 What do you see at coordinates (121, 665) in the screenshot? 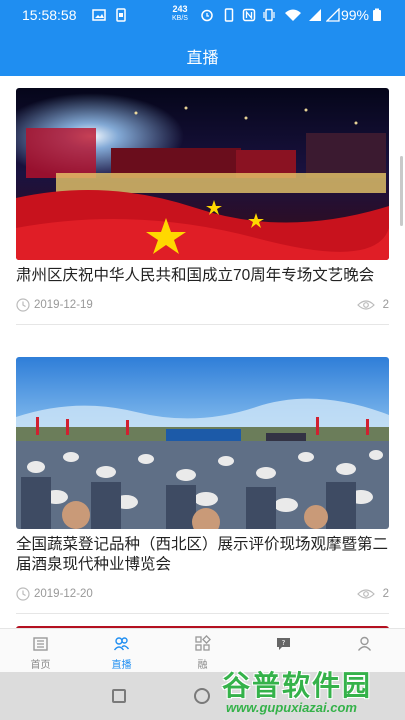
I see `tab-label: 直播` at bounding box center [121, 665].